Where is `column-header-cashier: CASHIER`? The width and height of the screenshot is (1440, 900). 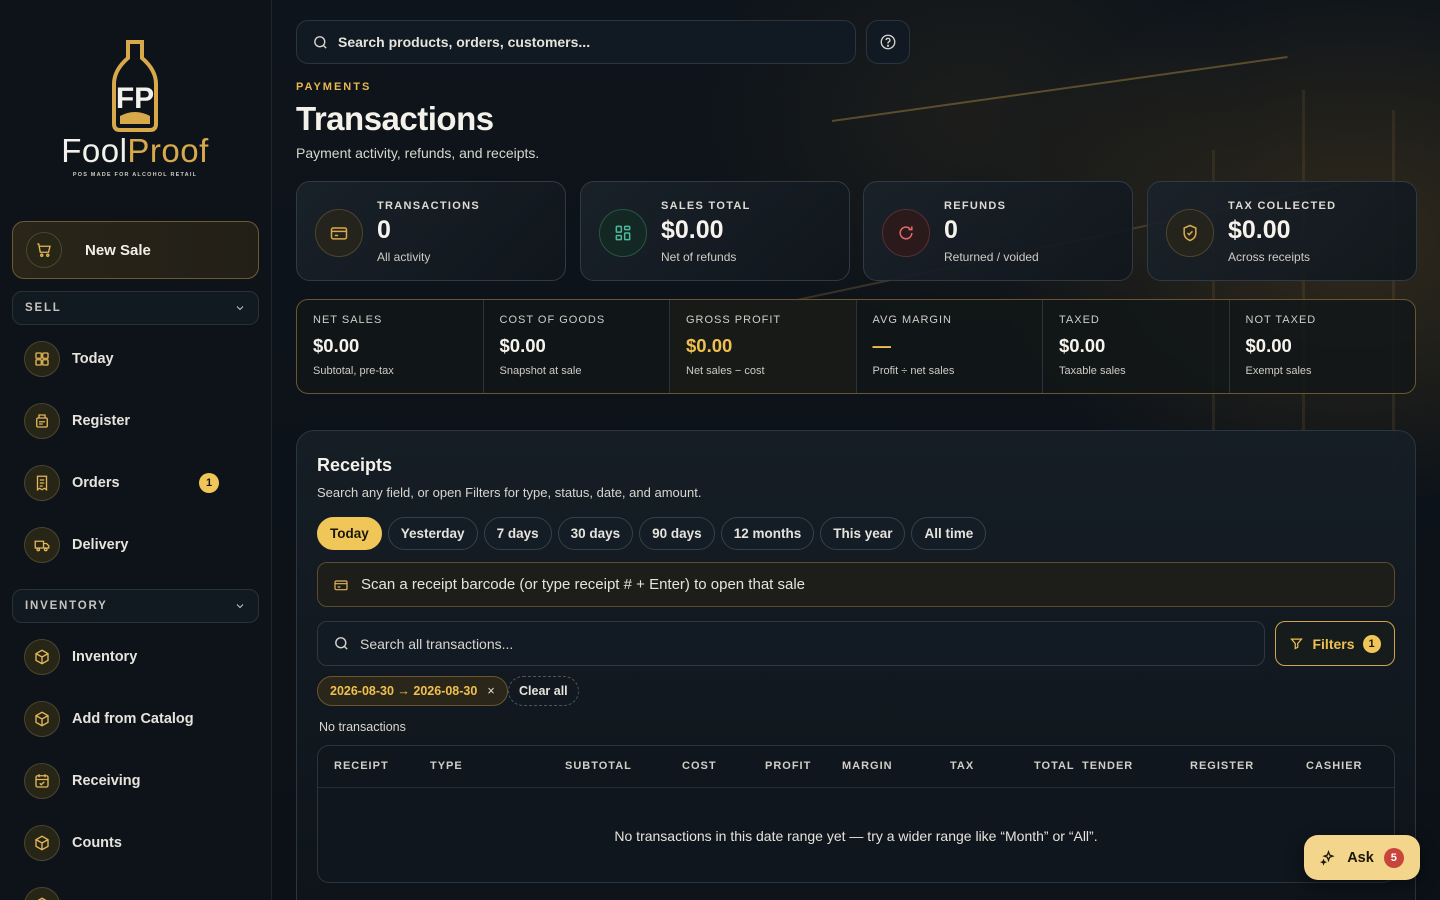
column-header-cashier: CASHIER is located at coordinates (1334, 766).